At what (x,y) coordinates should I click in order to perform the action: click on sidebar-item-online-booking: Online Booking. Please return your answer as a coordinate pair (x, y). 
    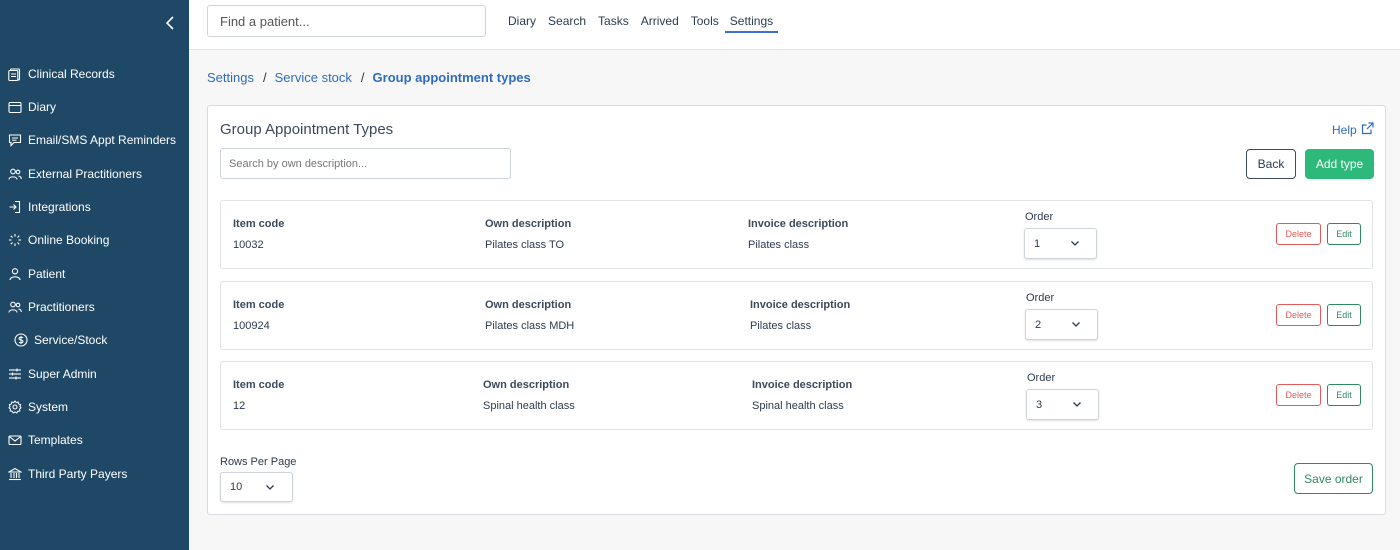
    Looking at the image, I should click on (94, 239).